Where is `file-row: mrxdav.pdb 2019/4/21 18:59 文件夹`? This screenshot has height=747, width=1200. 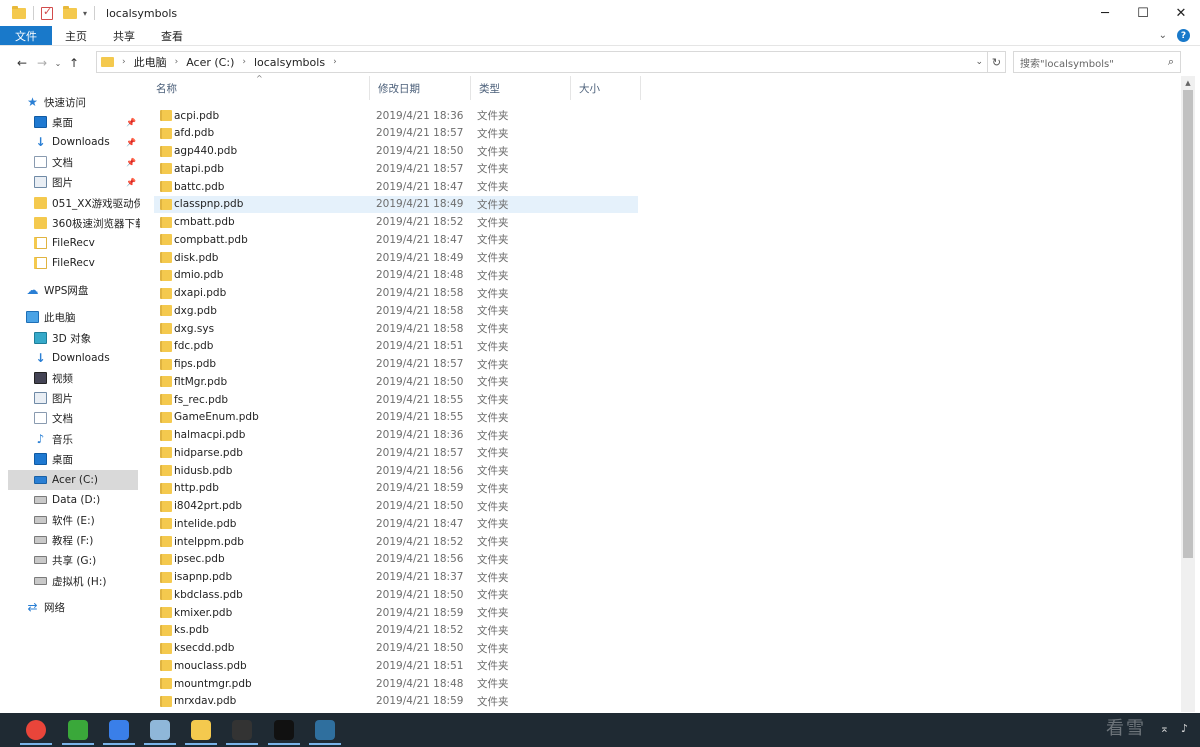 file-row: mrxdav.pdb 2019/4/21 18:59 文件夹 is located at coordinates (396, 701).